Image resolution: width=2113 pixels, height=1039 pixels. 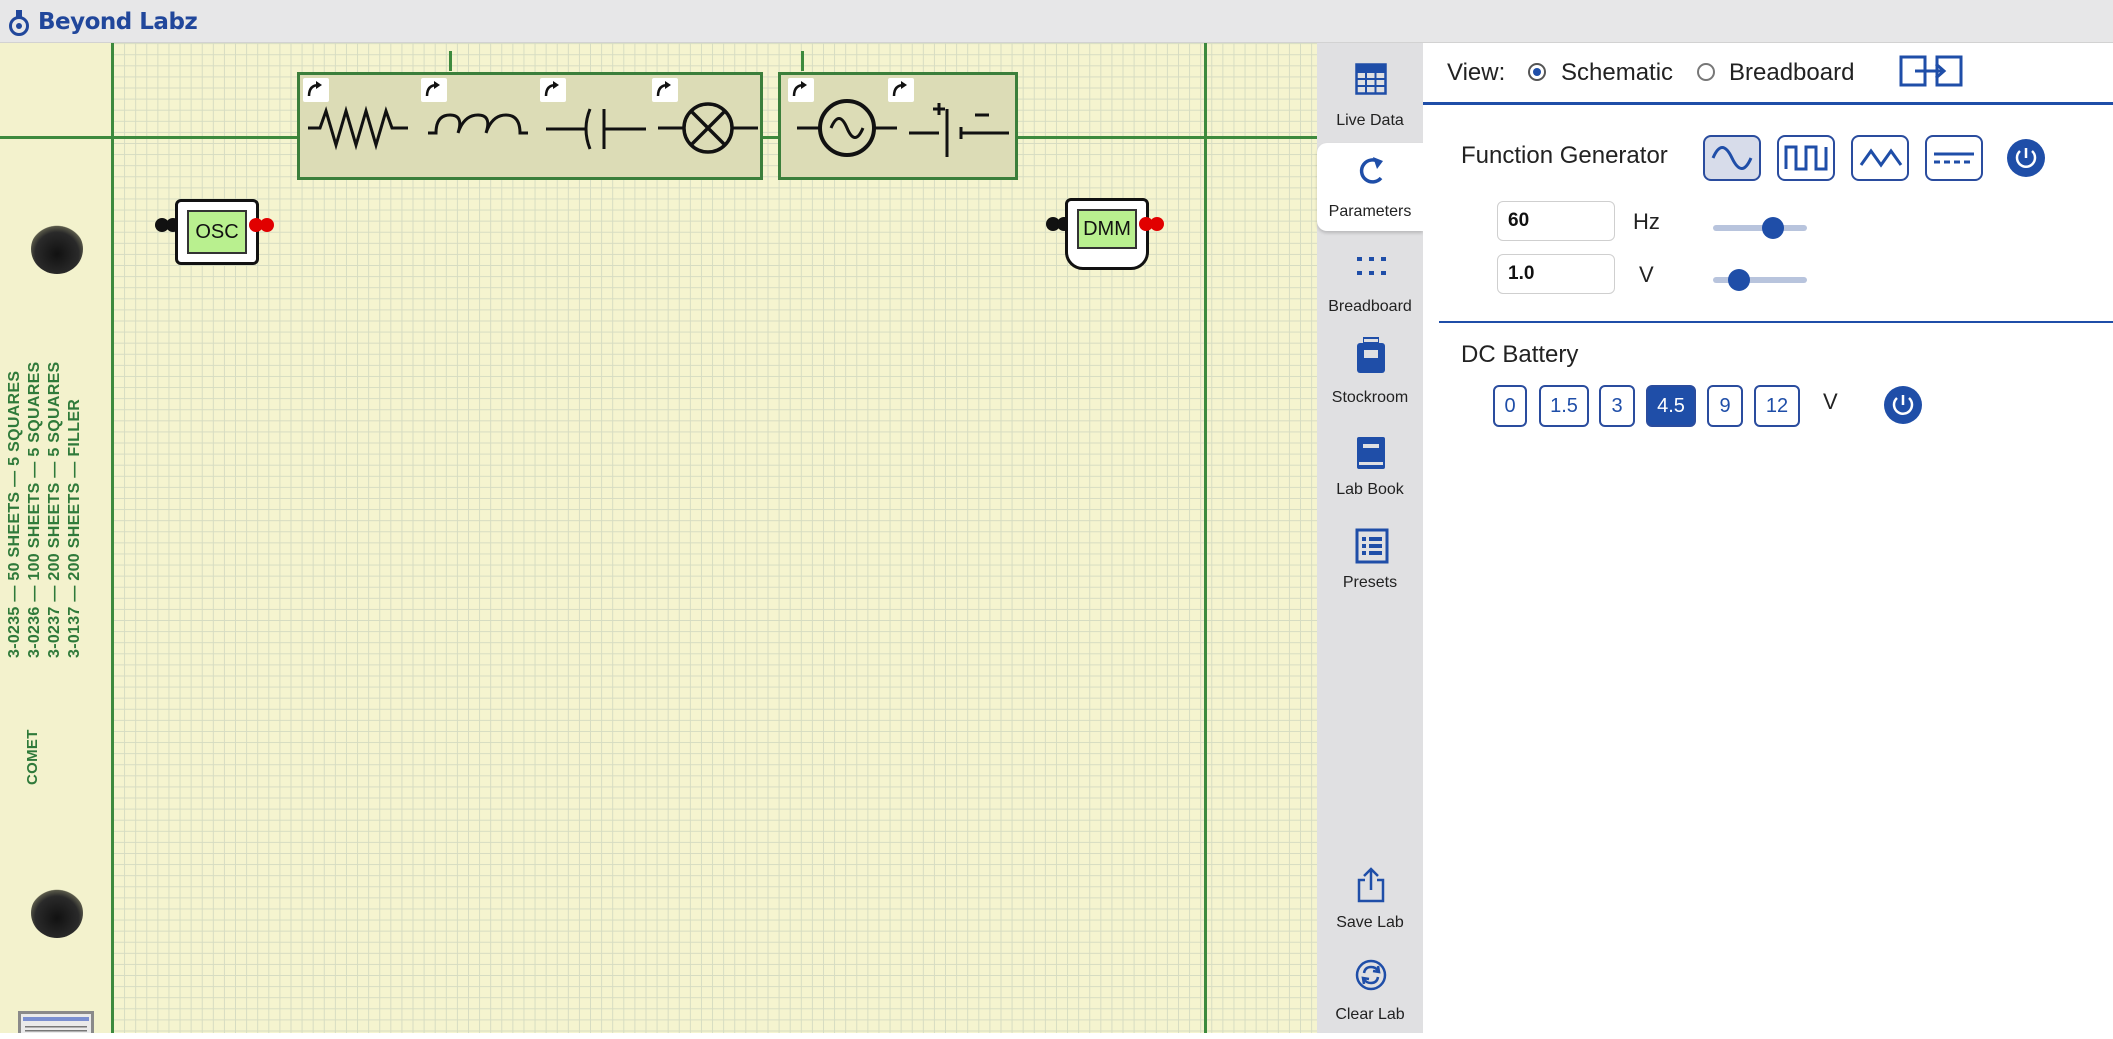 What do you see at coordinates (1371, 885) in the screenshot?
I see `share-icon` at bounding box center [1371, 885].